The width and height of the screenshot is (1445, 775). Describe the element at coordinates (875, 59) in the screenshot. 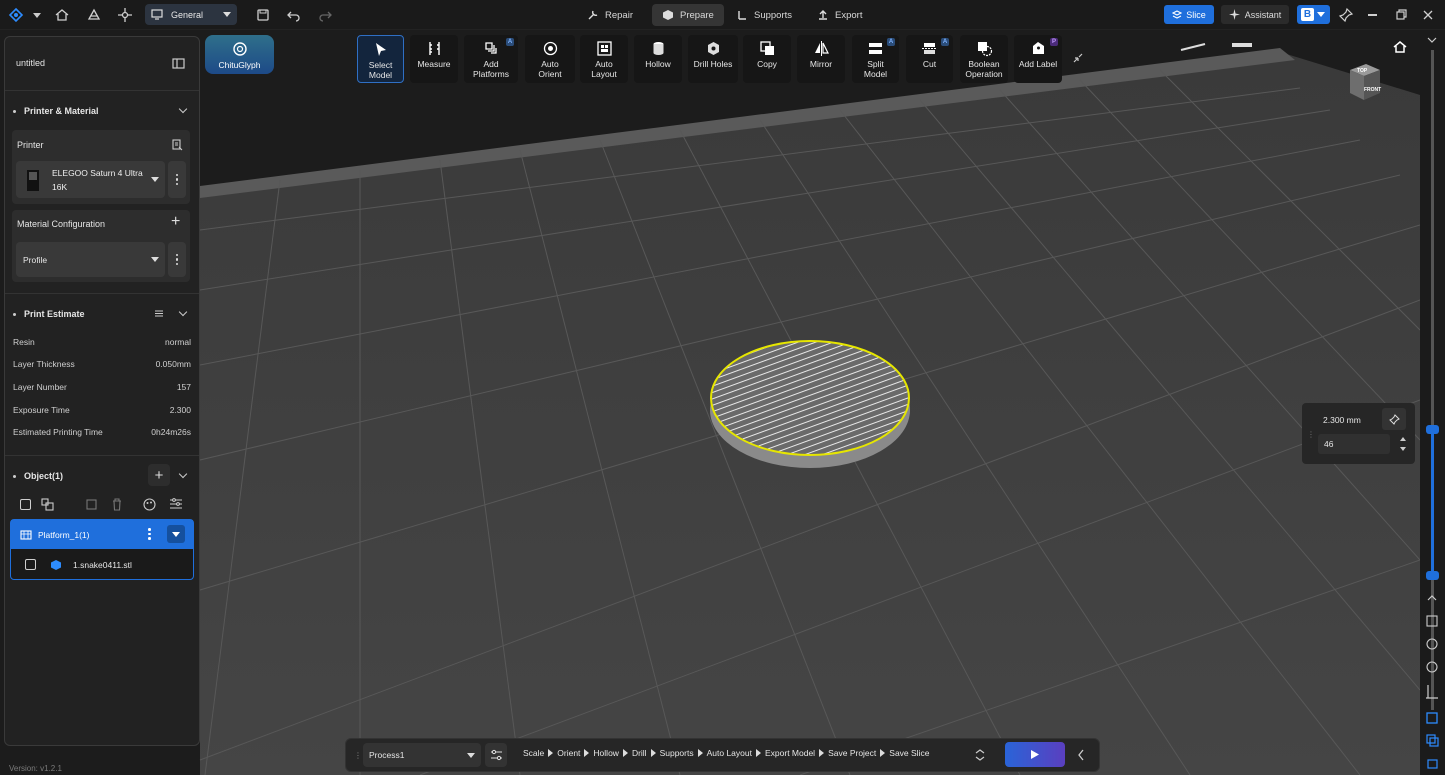

I see `tool-split-model: A Split Model` at that location.